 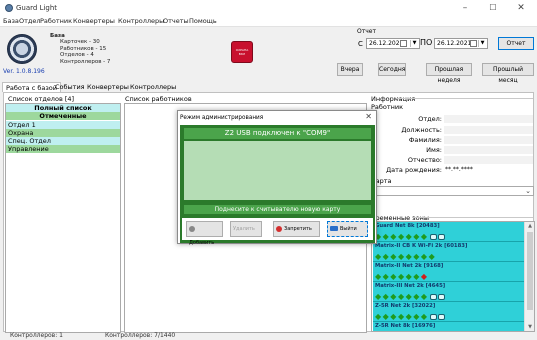 I want to click on date-to-value: 26.12.2021, so click(x=454, y=43).